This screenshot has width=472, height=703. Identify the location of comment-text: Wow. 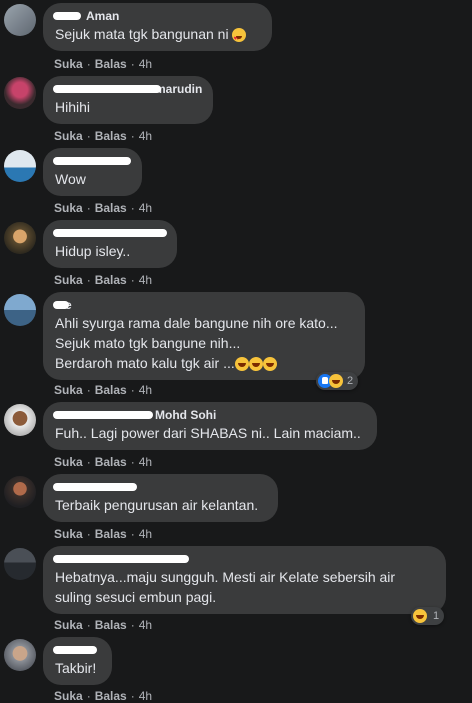
(70, 179).